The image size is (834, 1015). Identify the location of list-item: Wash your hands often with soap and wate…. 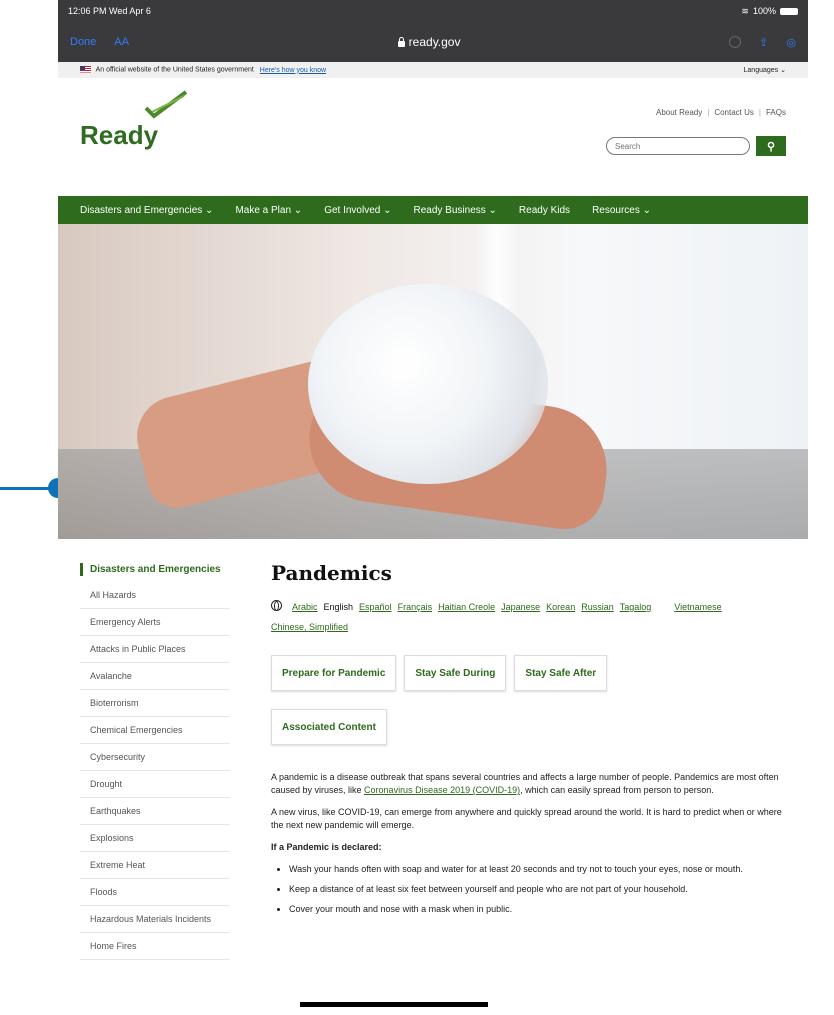
(540, 869).